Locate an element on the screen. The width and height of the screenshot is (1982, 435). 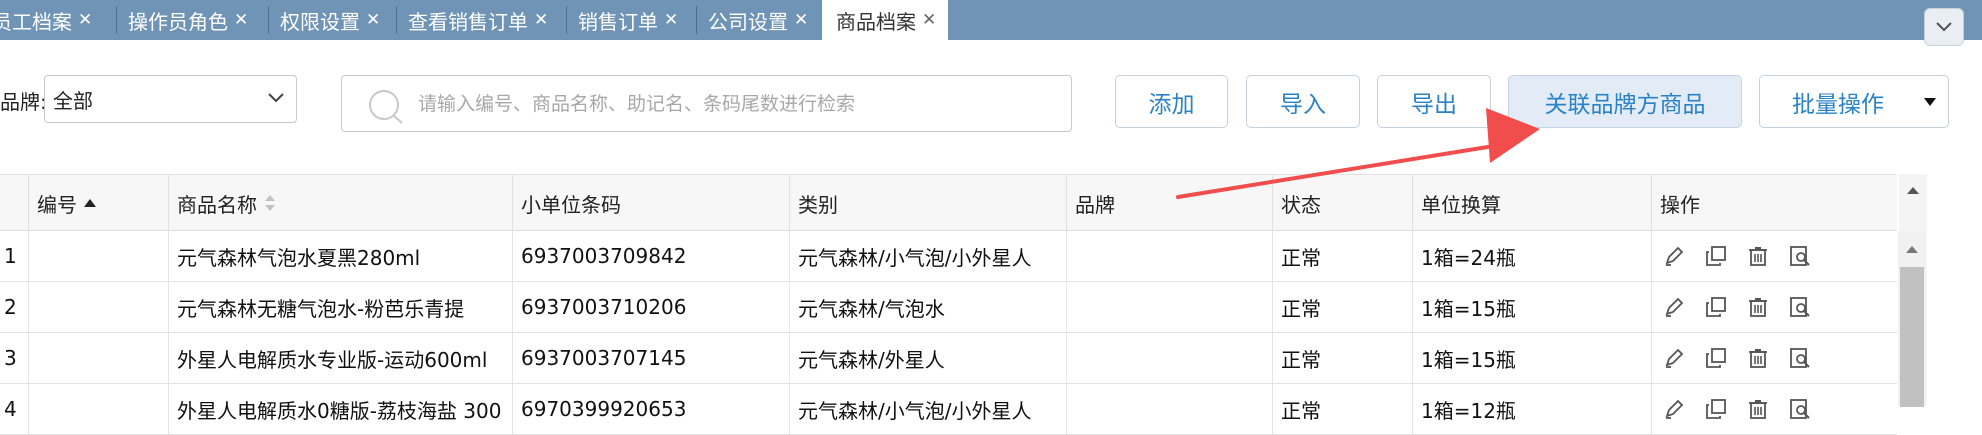
brand-filter-label: 品牌: is located at coordinates (23, 102).